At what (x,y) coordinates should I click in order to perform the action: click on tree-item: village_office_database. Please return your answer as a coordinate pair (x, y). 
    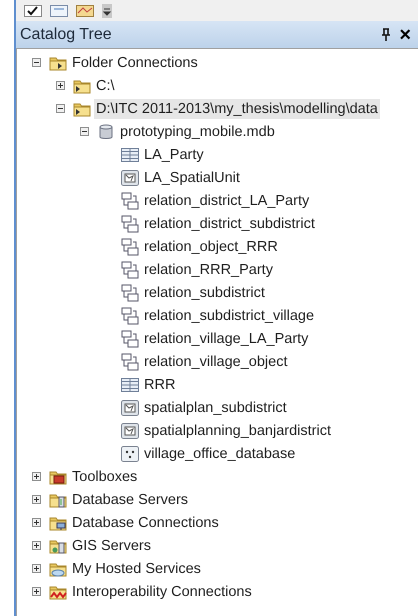
    Looking at the image, I should click on (220, 454).